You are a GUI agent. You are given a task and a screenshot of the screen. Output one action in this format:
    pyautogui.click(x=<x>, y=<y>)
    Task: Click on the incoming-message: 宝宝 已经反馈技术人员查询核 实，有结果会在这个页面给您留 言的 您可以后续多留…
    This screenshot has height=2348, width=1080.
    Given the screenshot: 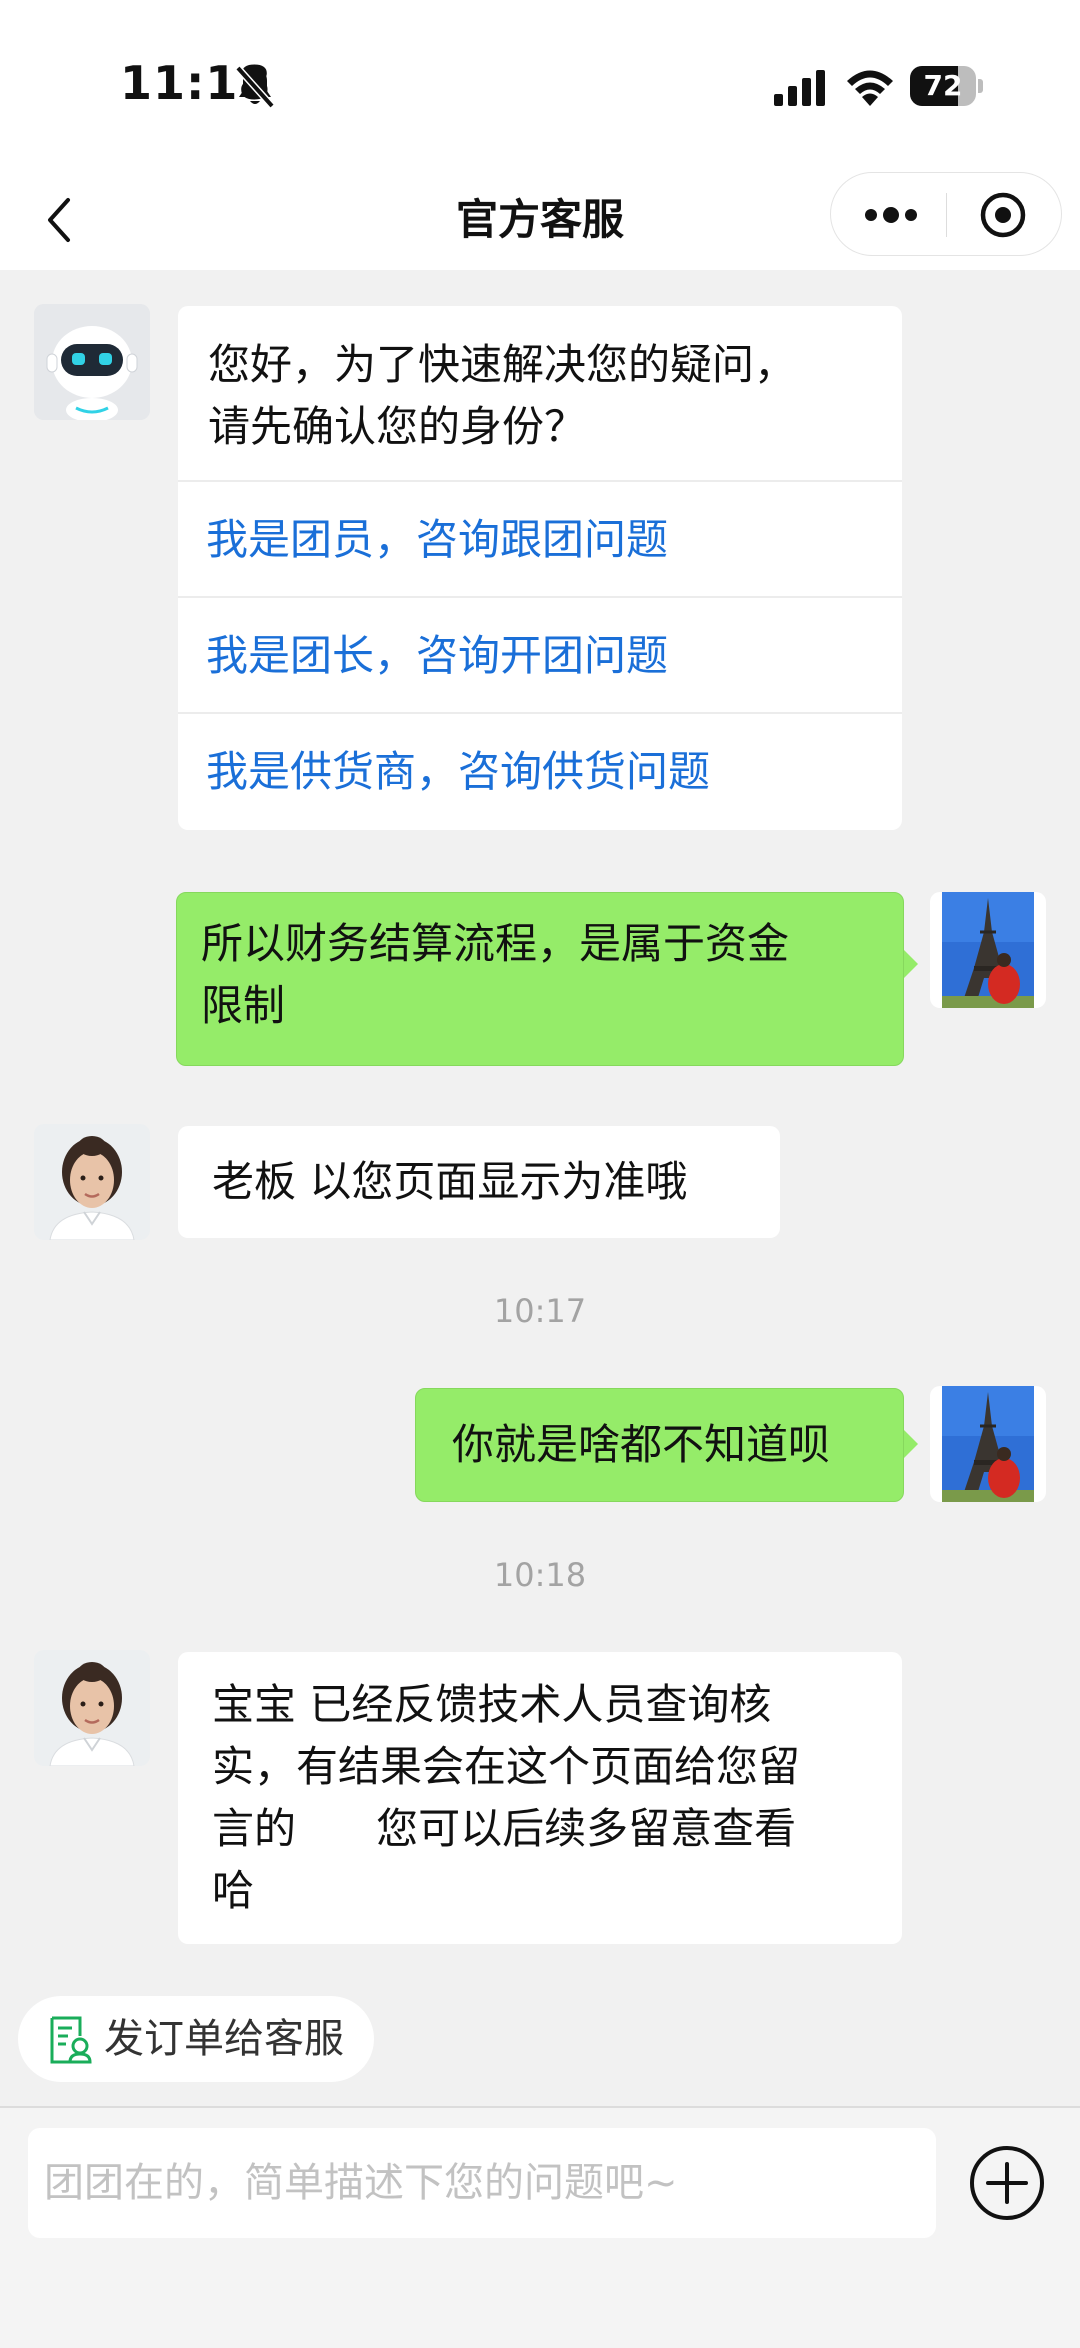 What is the action you would take?
    pyautogui.click(x=540, y=1798)
    